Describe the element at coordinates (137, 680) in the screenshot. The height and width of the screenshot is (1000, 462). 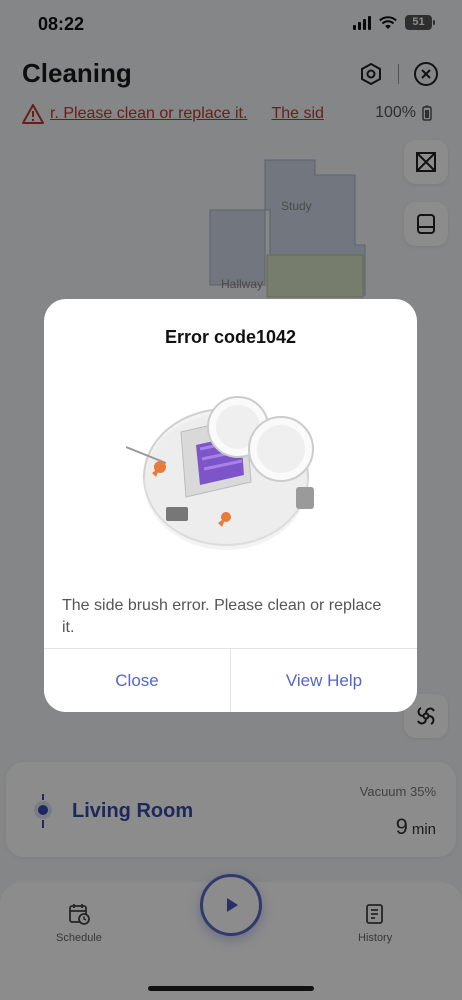
I see `close-button: Close` at that location.